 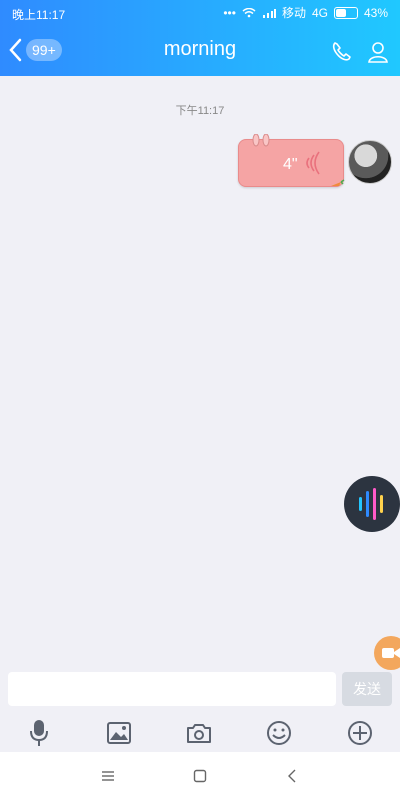 What do you see at coordinates (338, 182) in the screenshot?
I see `carrot-decoration-icon` at bounding box center [338, 182].